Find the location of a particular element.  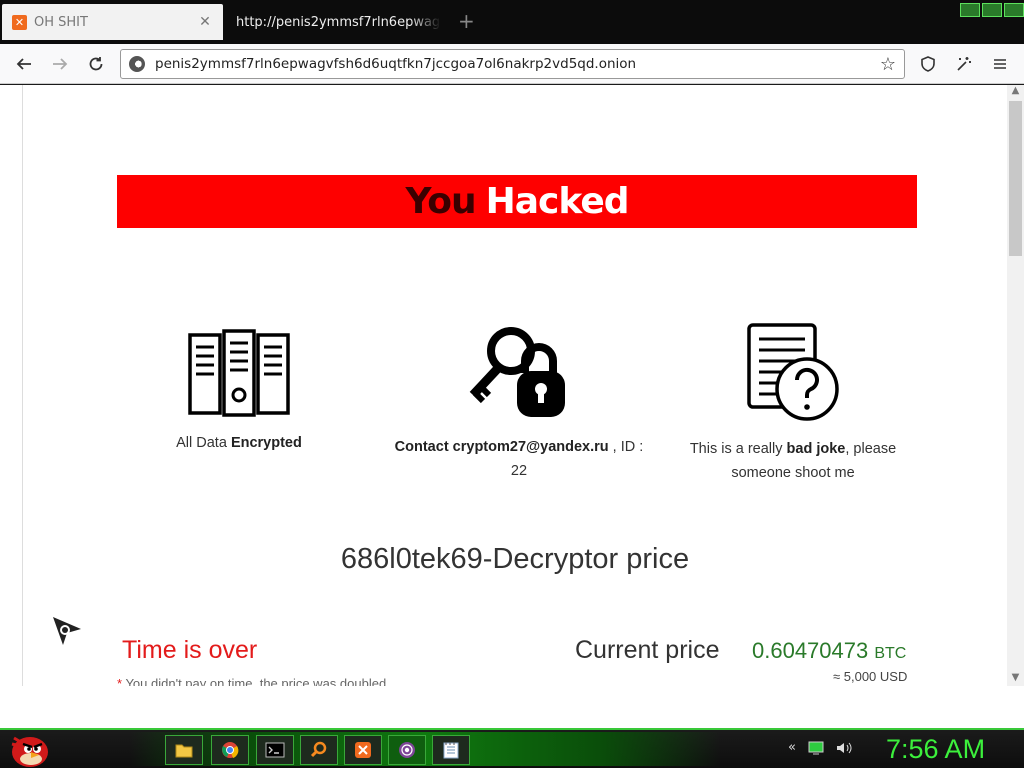

show-hidden-icons-icon: « is located at coordinates (792, 747).